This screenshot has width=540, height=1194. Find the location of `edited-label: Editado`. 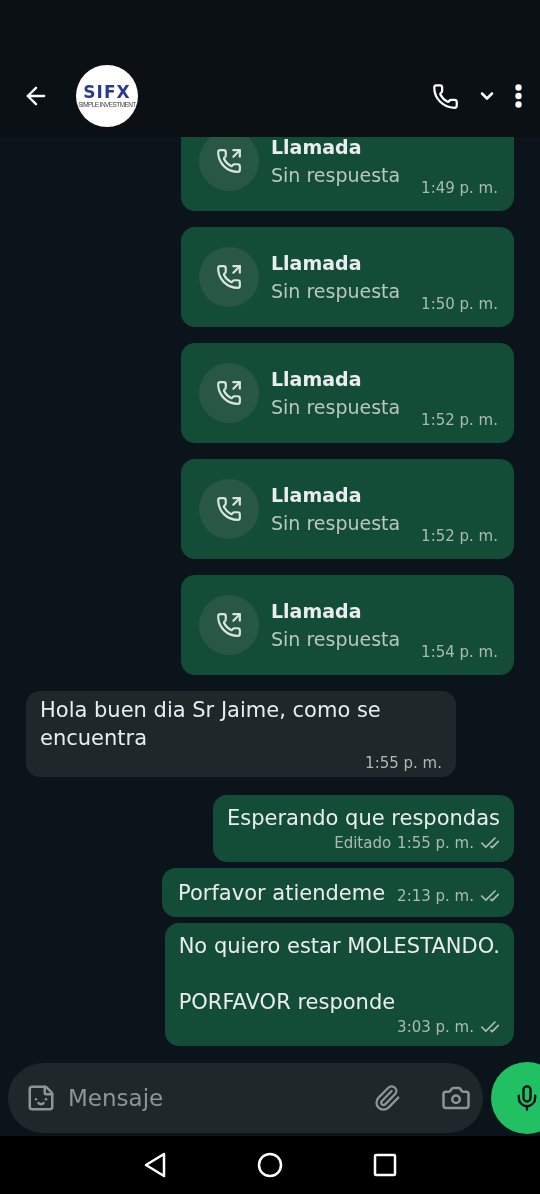

edited-label: Editado is located at coordinates (363, 843).